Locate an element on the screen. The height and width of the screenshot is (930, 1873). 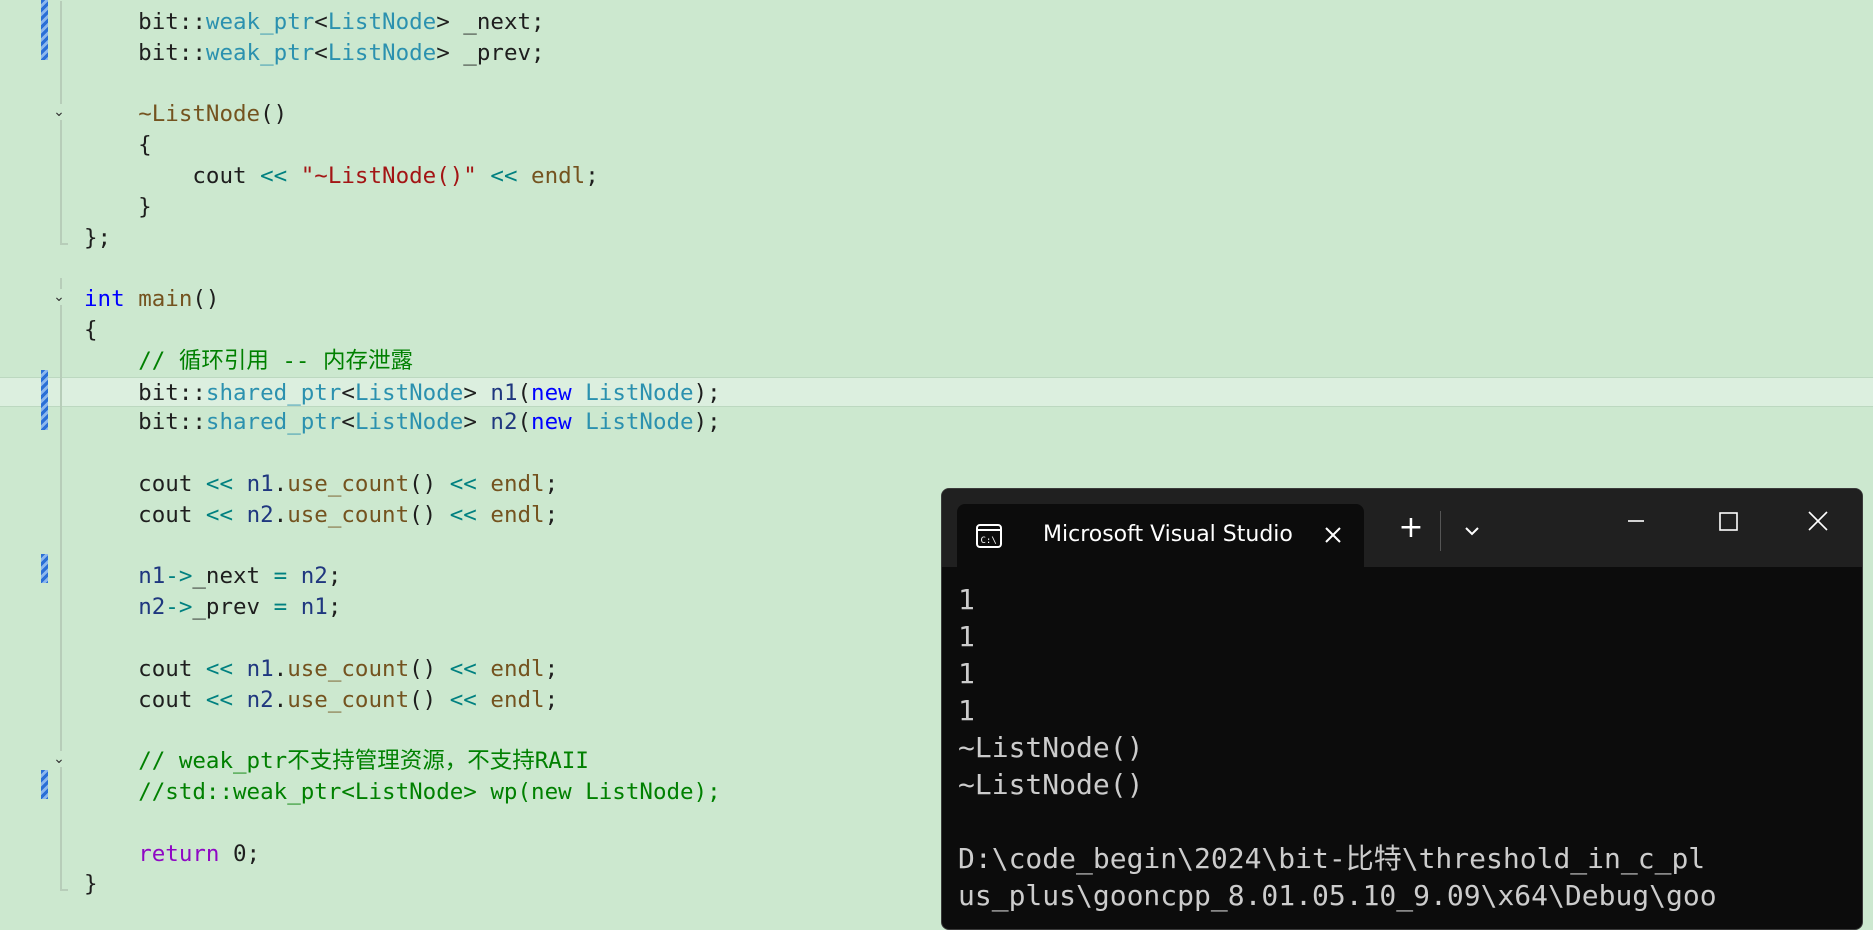
close-window-button is located at coordinates (1818, 521).